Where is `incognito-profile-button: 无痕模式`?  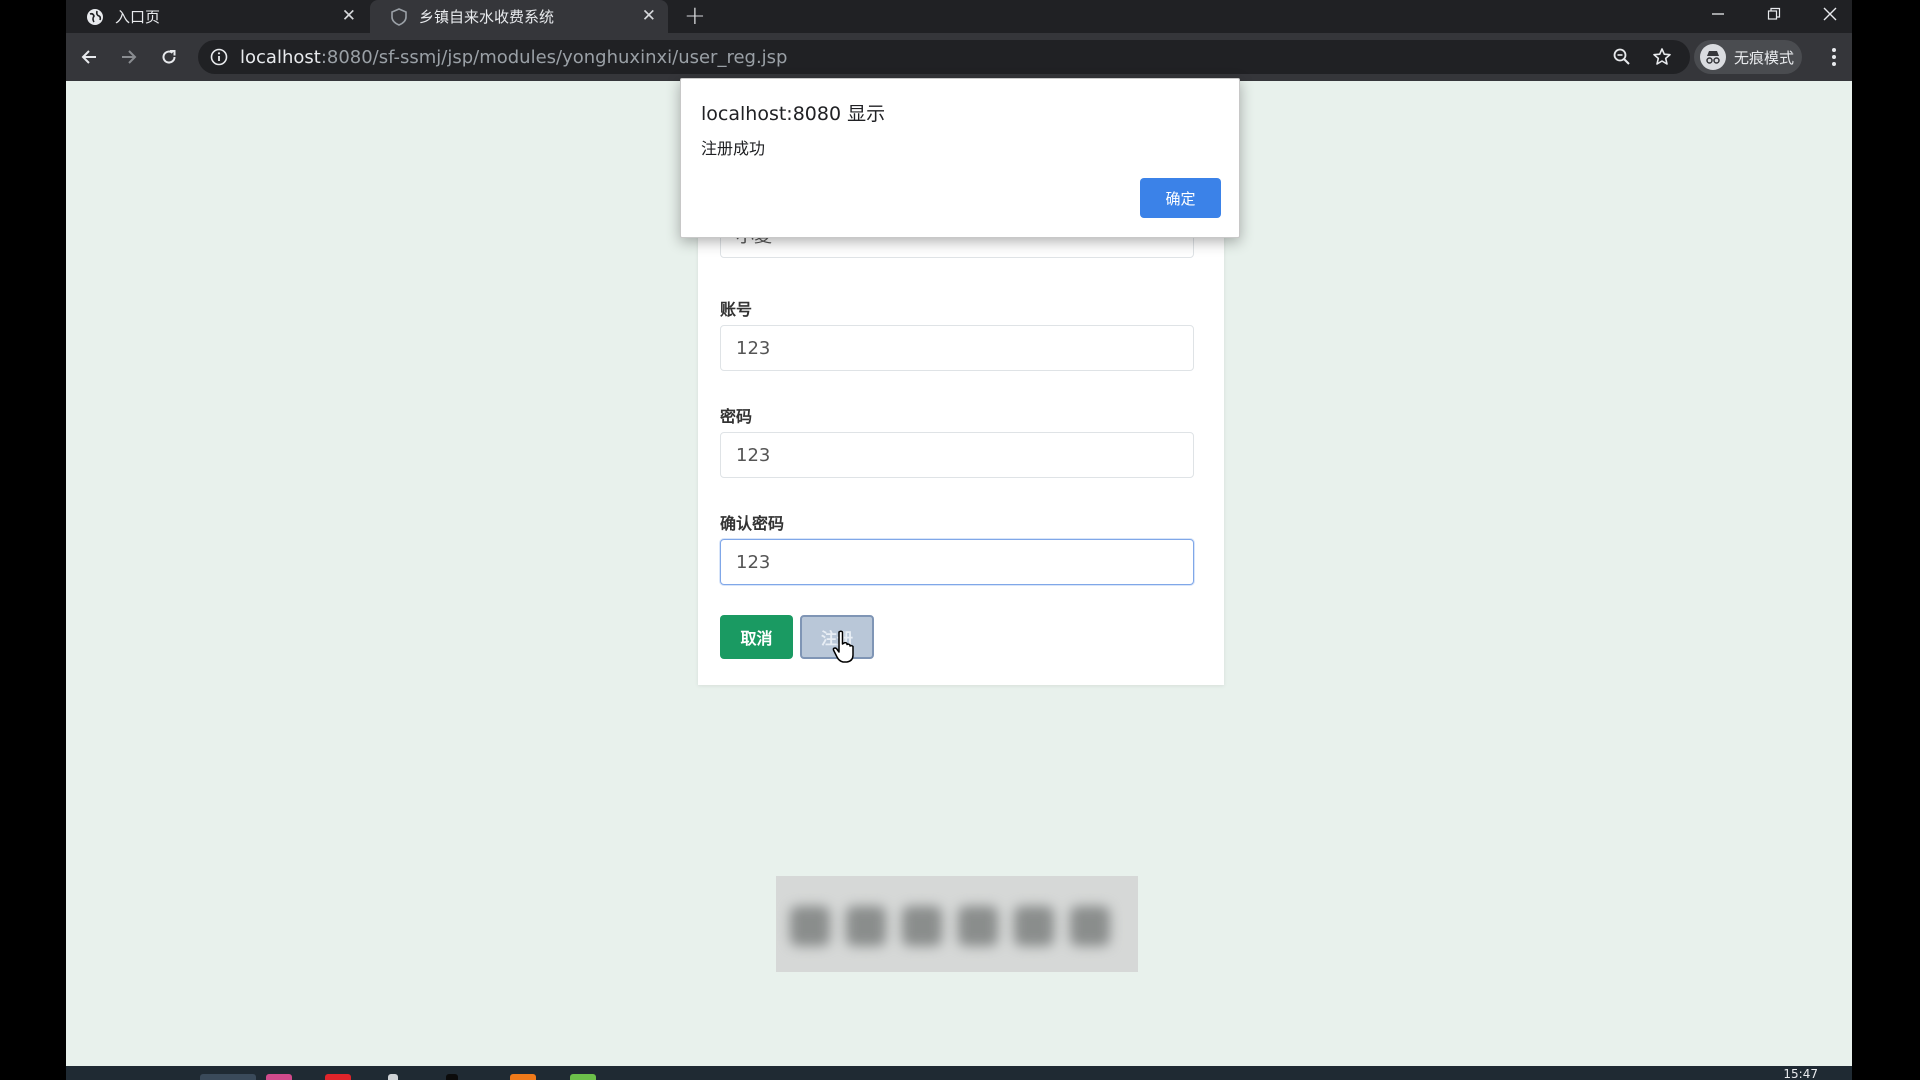 incognito-profile-button: 无痕模式 is located at coordinates (1748, 57).